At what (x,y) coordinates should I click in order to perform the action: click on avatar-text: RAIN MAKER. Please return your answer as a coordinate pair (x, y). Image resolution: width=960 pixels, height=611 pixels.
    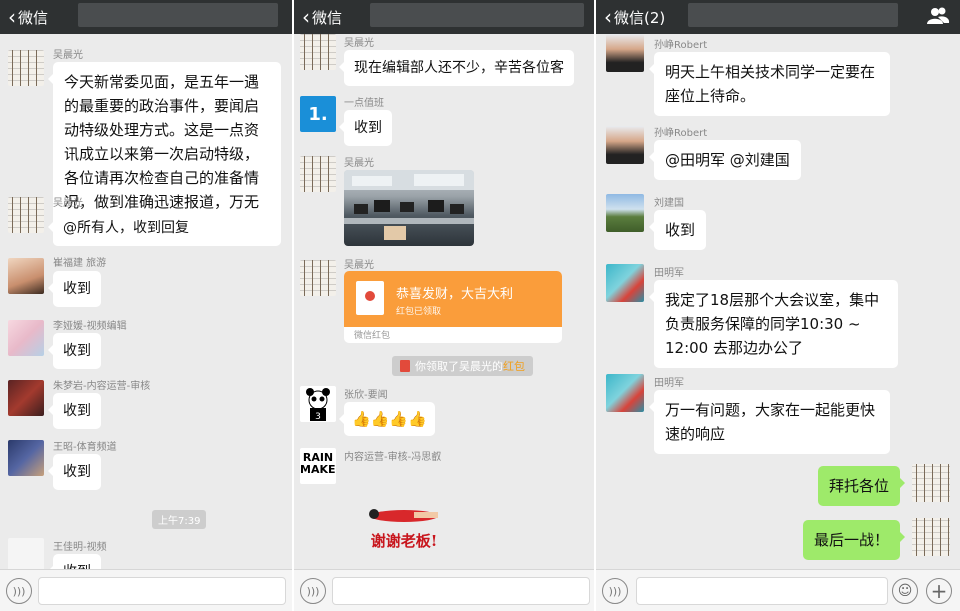
    Looking at the image, I should click on (318, 463).